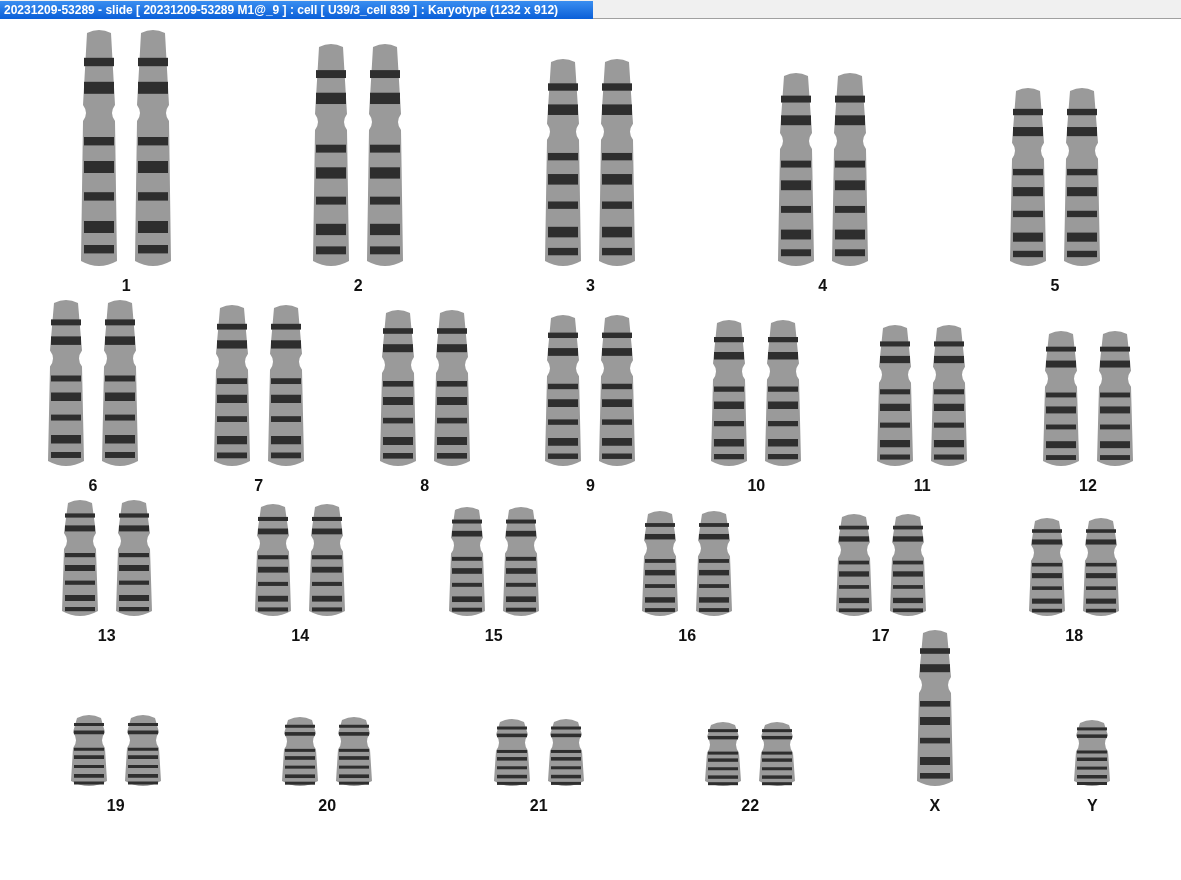  What do you see at coordinates (823, 286) in the screenshot?
I see `chromosome-label: 4` at bounding box center [823, 286].